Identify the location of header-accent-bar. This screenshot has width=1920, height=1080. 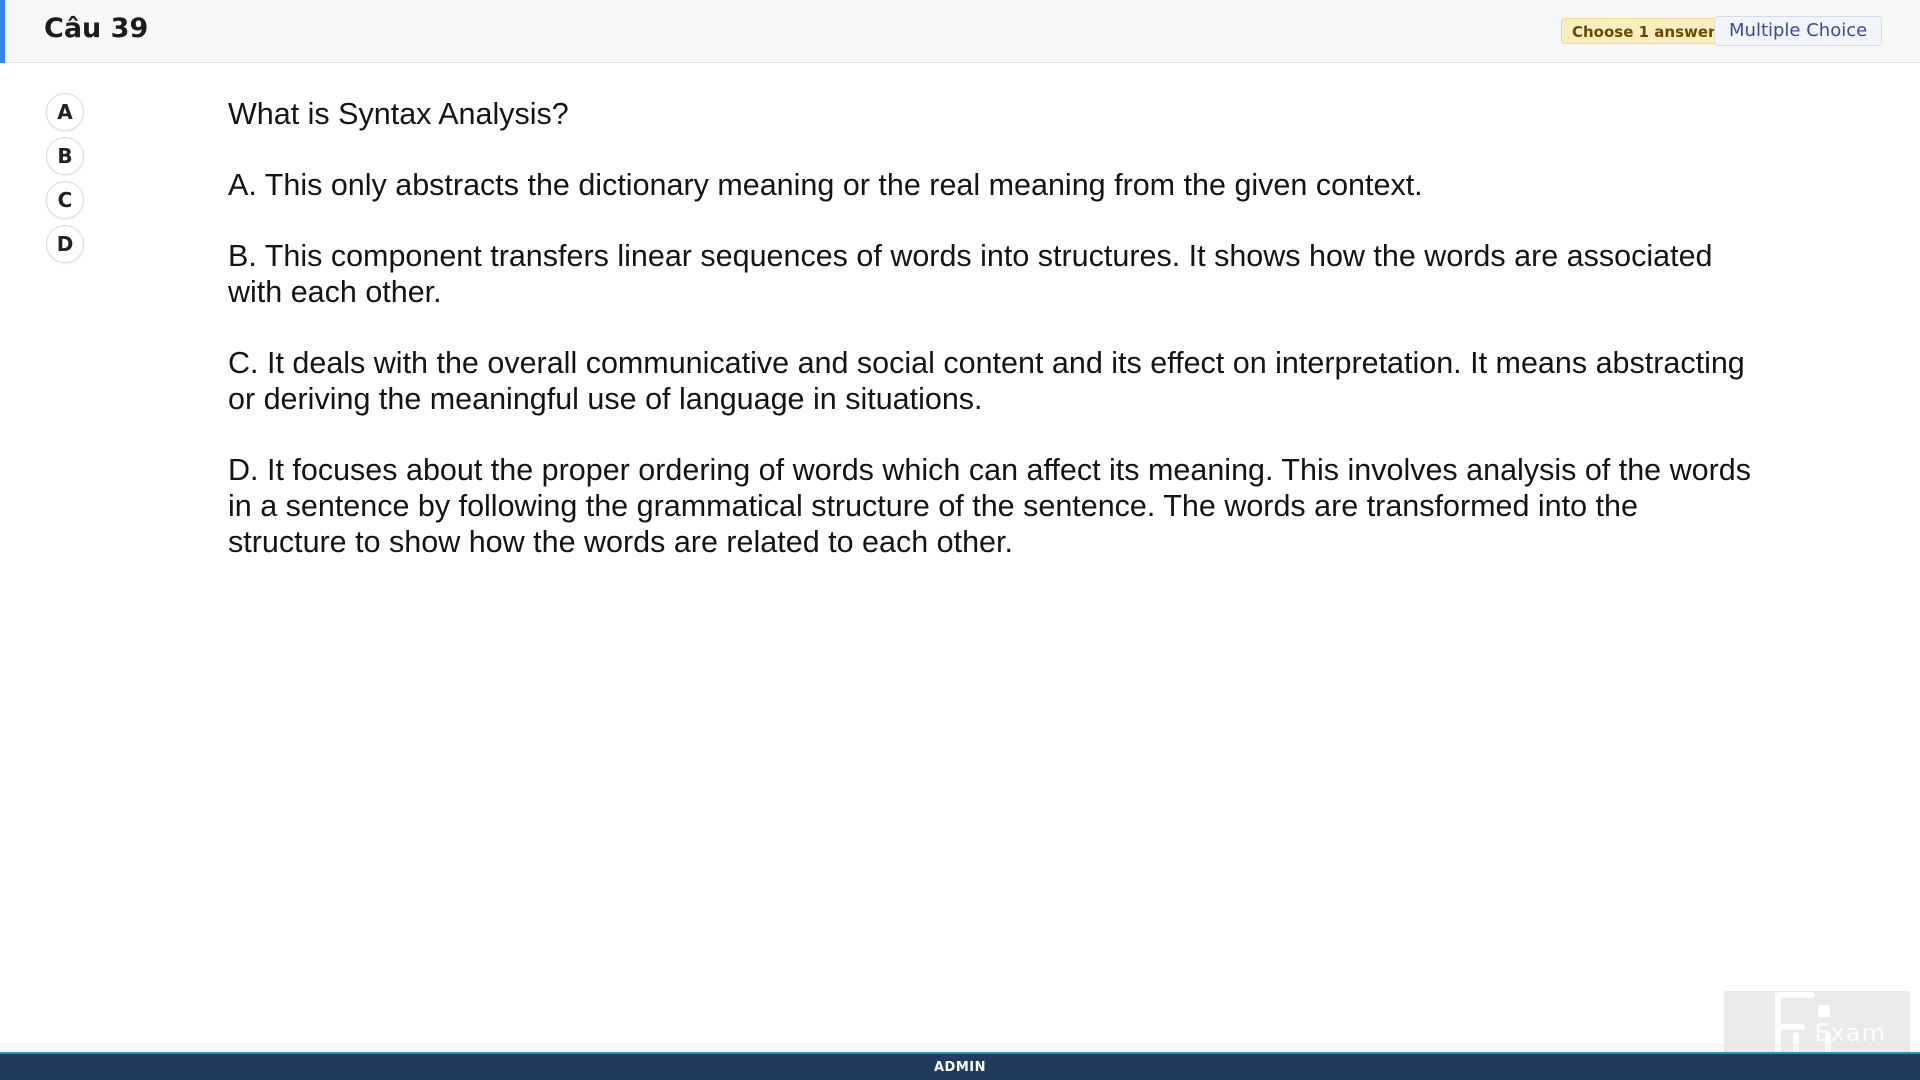
(2, 31).